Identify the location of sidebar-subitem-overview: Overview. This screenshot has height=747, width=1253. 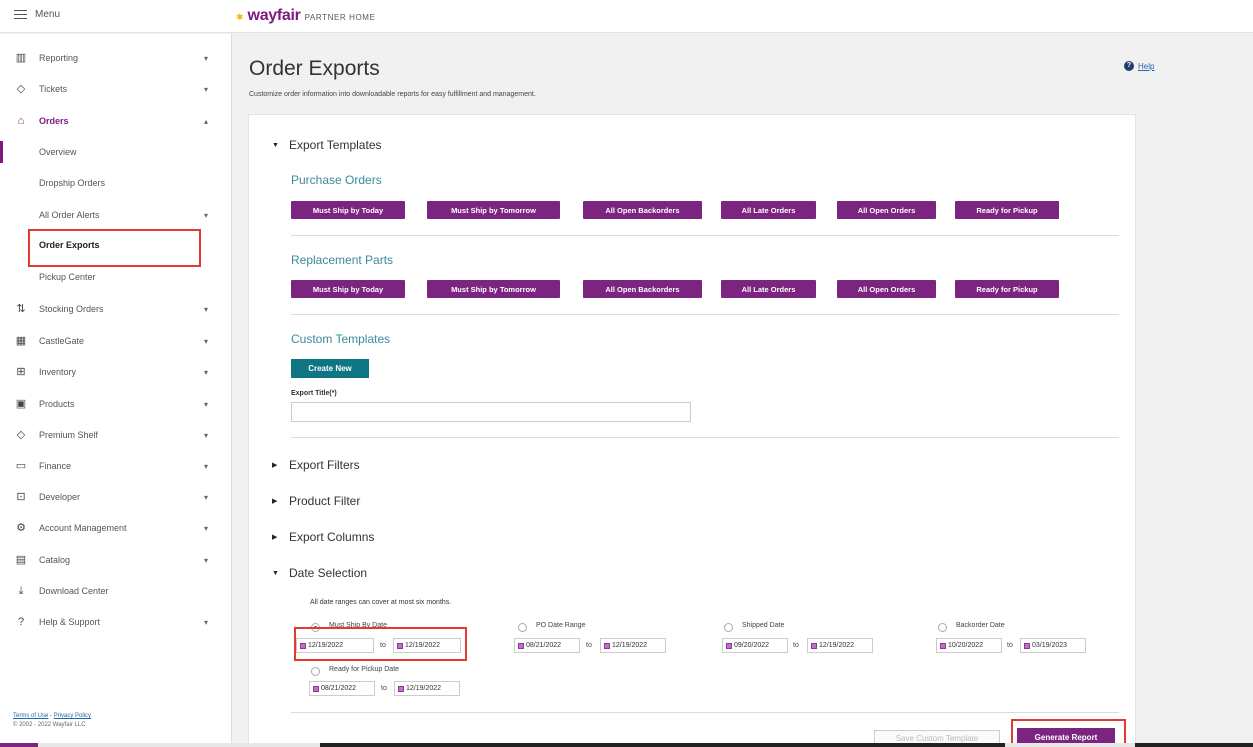
(116, 152).